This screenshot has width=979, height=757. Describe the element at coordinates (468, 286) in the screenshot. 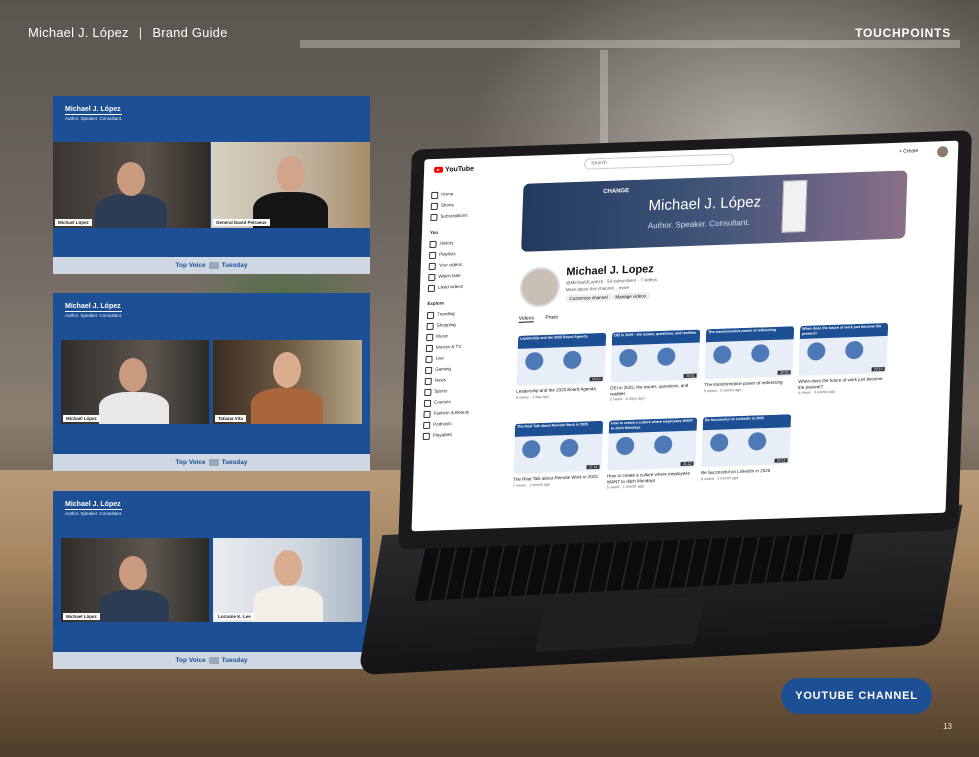

I see `sidebar-item-liked-videos: Liked videos` at that location.